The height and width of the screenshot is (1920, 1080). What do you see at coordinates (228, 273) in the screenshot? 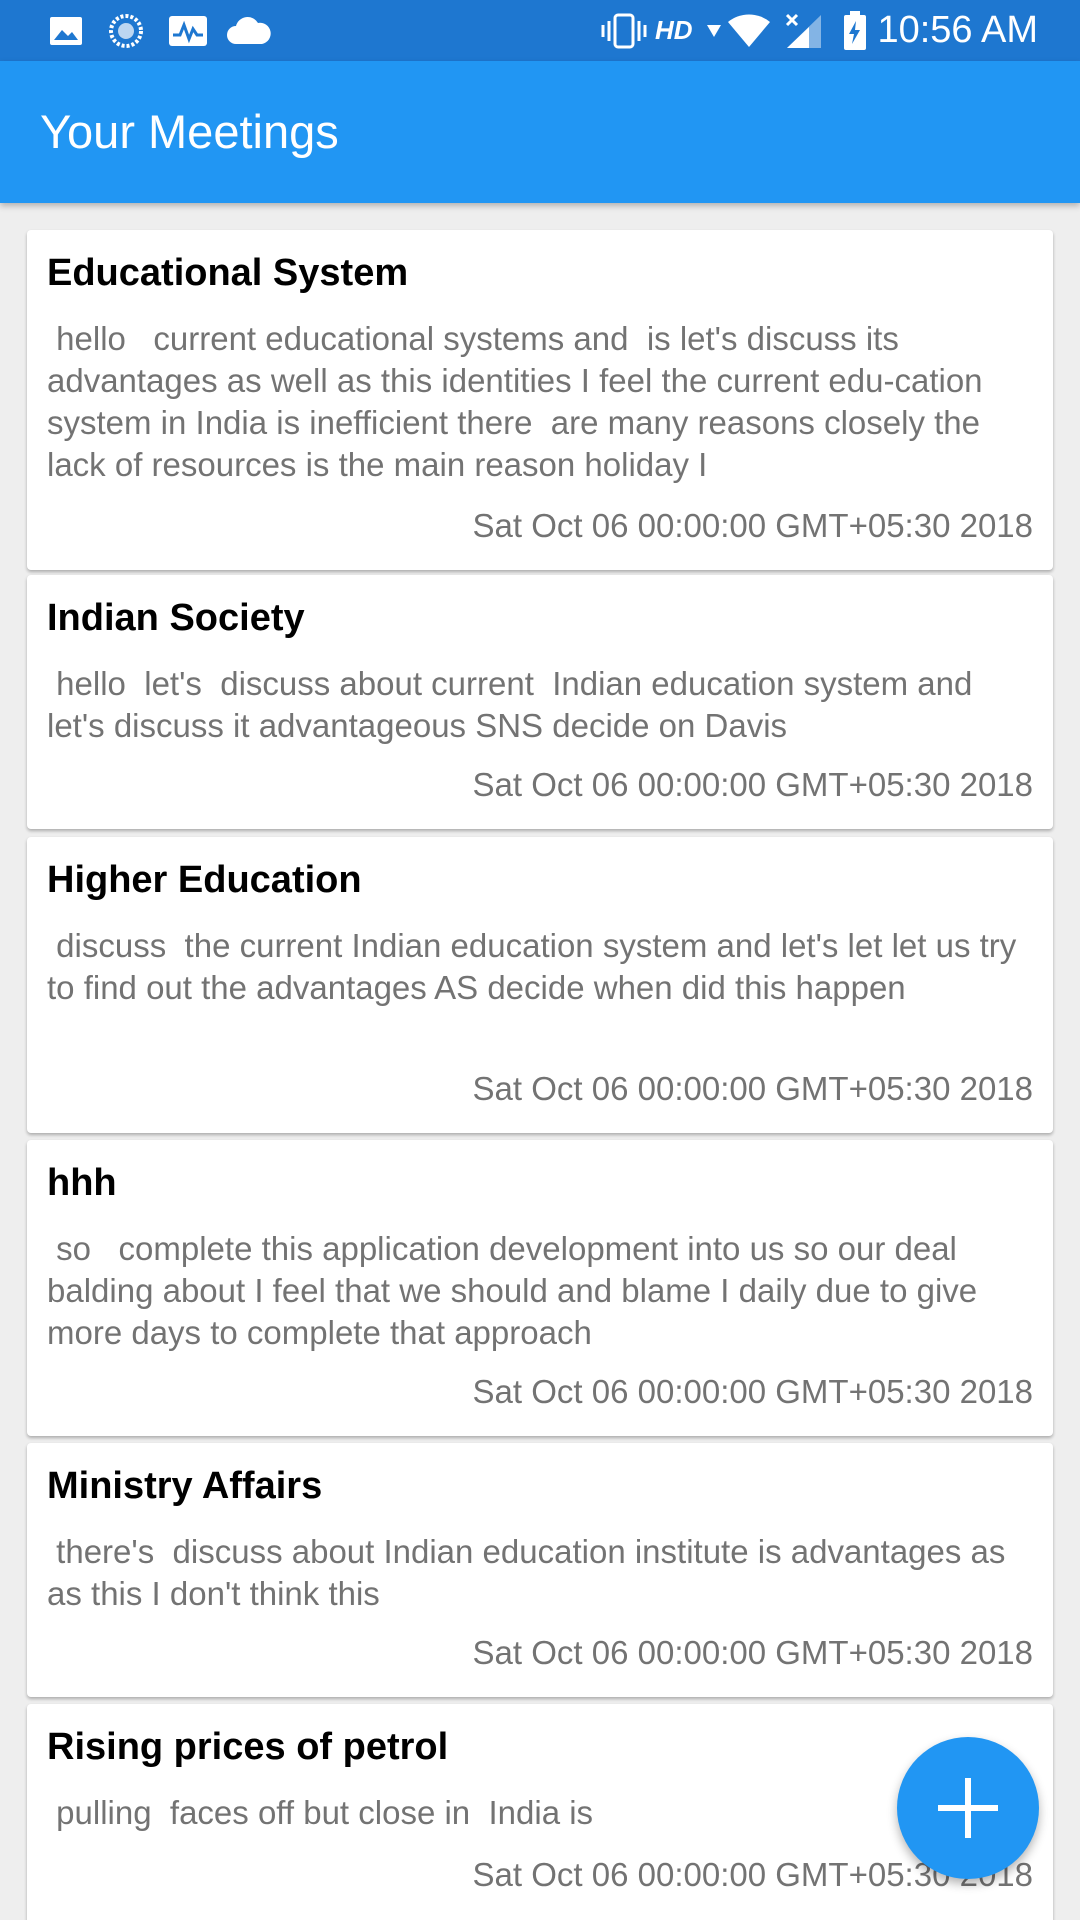
I see `meeting-title: Educational System` at bounding box center [228, 273].